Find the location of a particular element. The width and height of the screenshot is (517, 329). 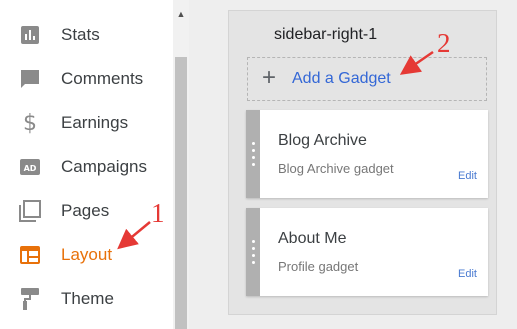

gadget-card-about-me: About Me Profile gadget Edit is located at coordinates (367, 252).